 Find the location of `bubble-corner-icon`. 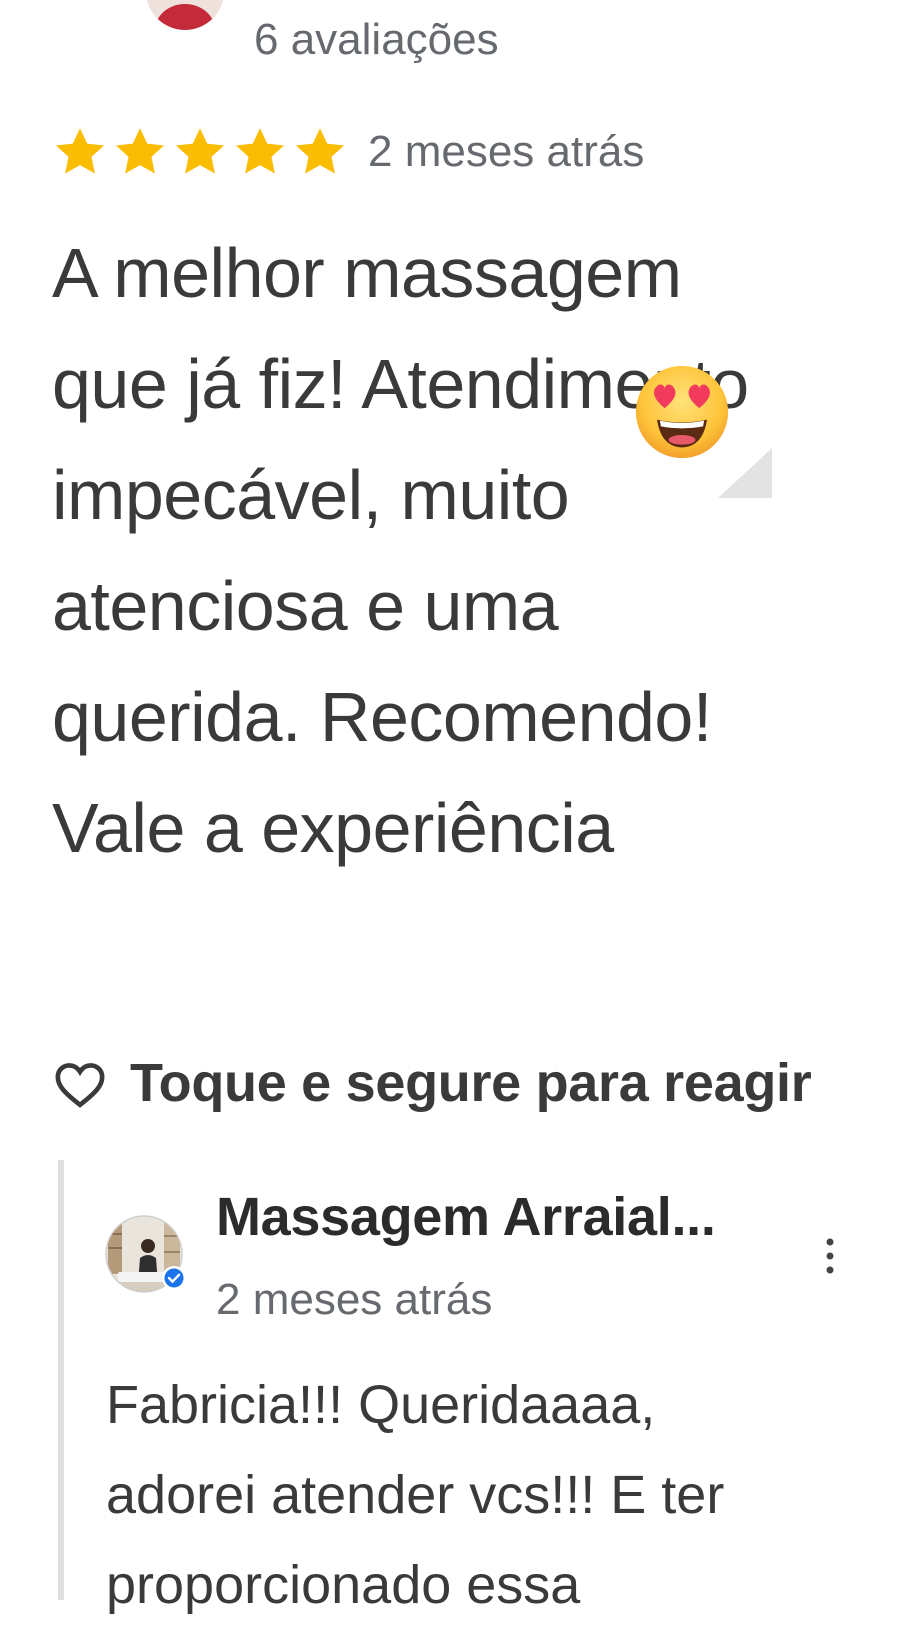

bubble-corner-icon is located at coordinates (745, 473).